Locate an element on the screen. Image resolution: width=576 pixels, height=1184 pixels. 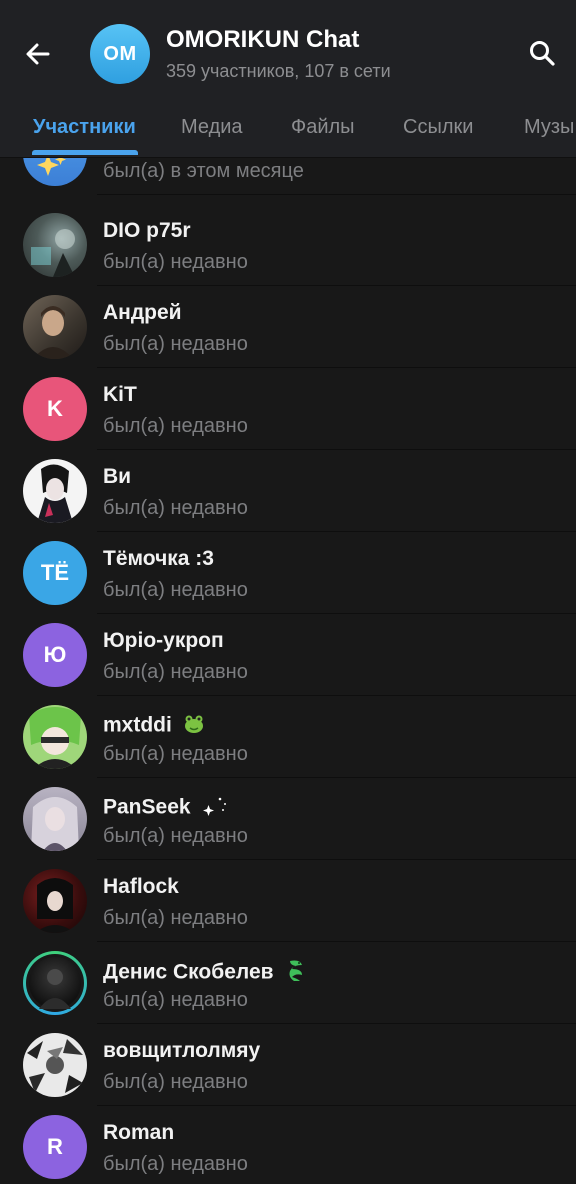
member-row: вовщитлолмяу был(а) недавно is located at coordinates (288, 1065).